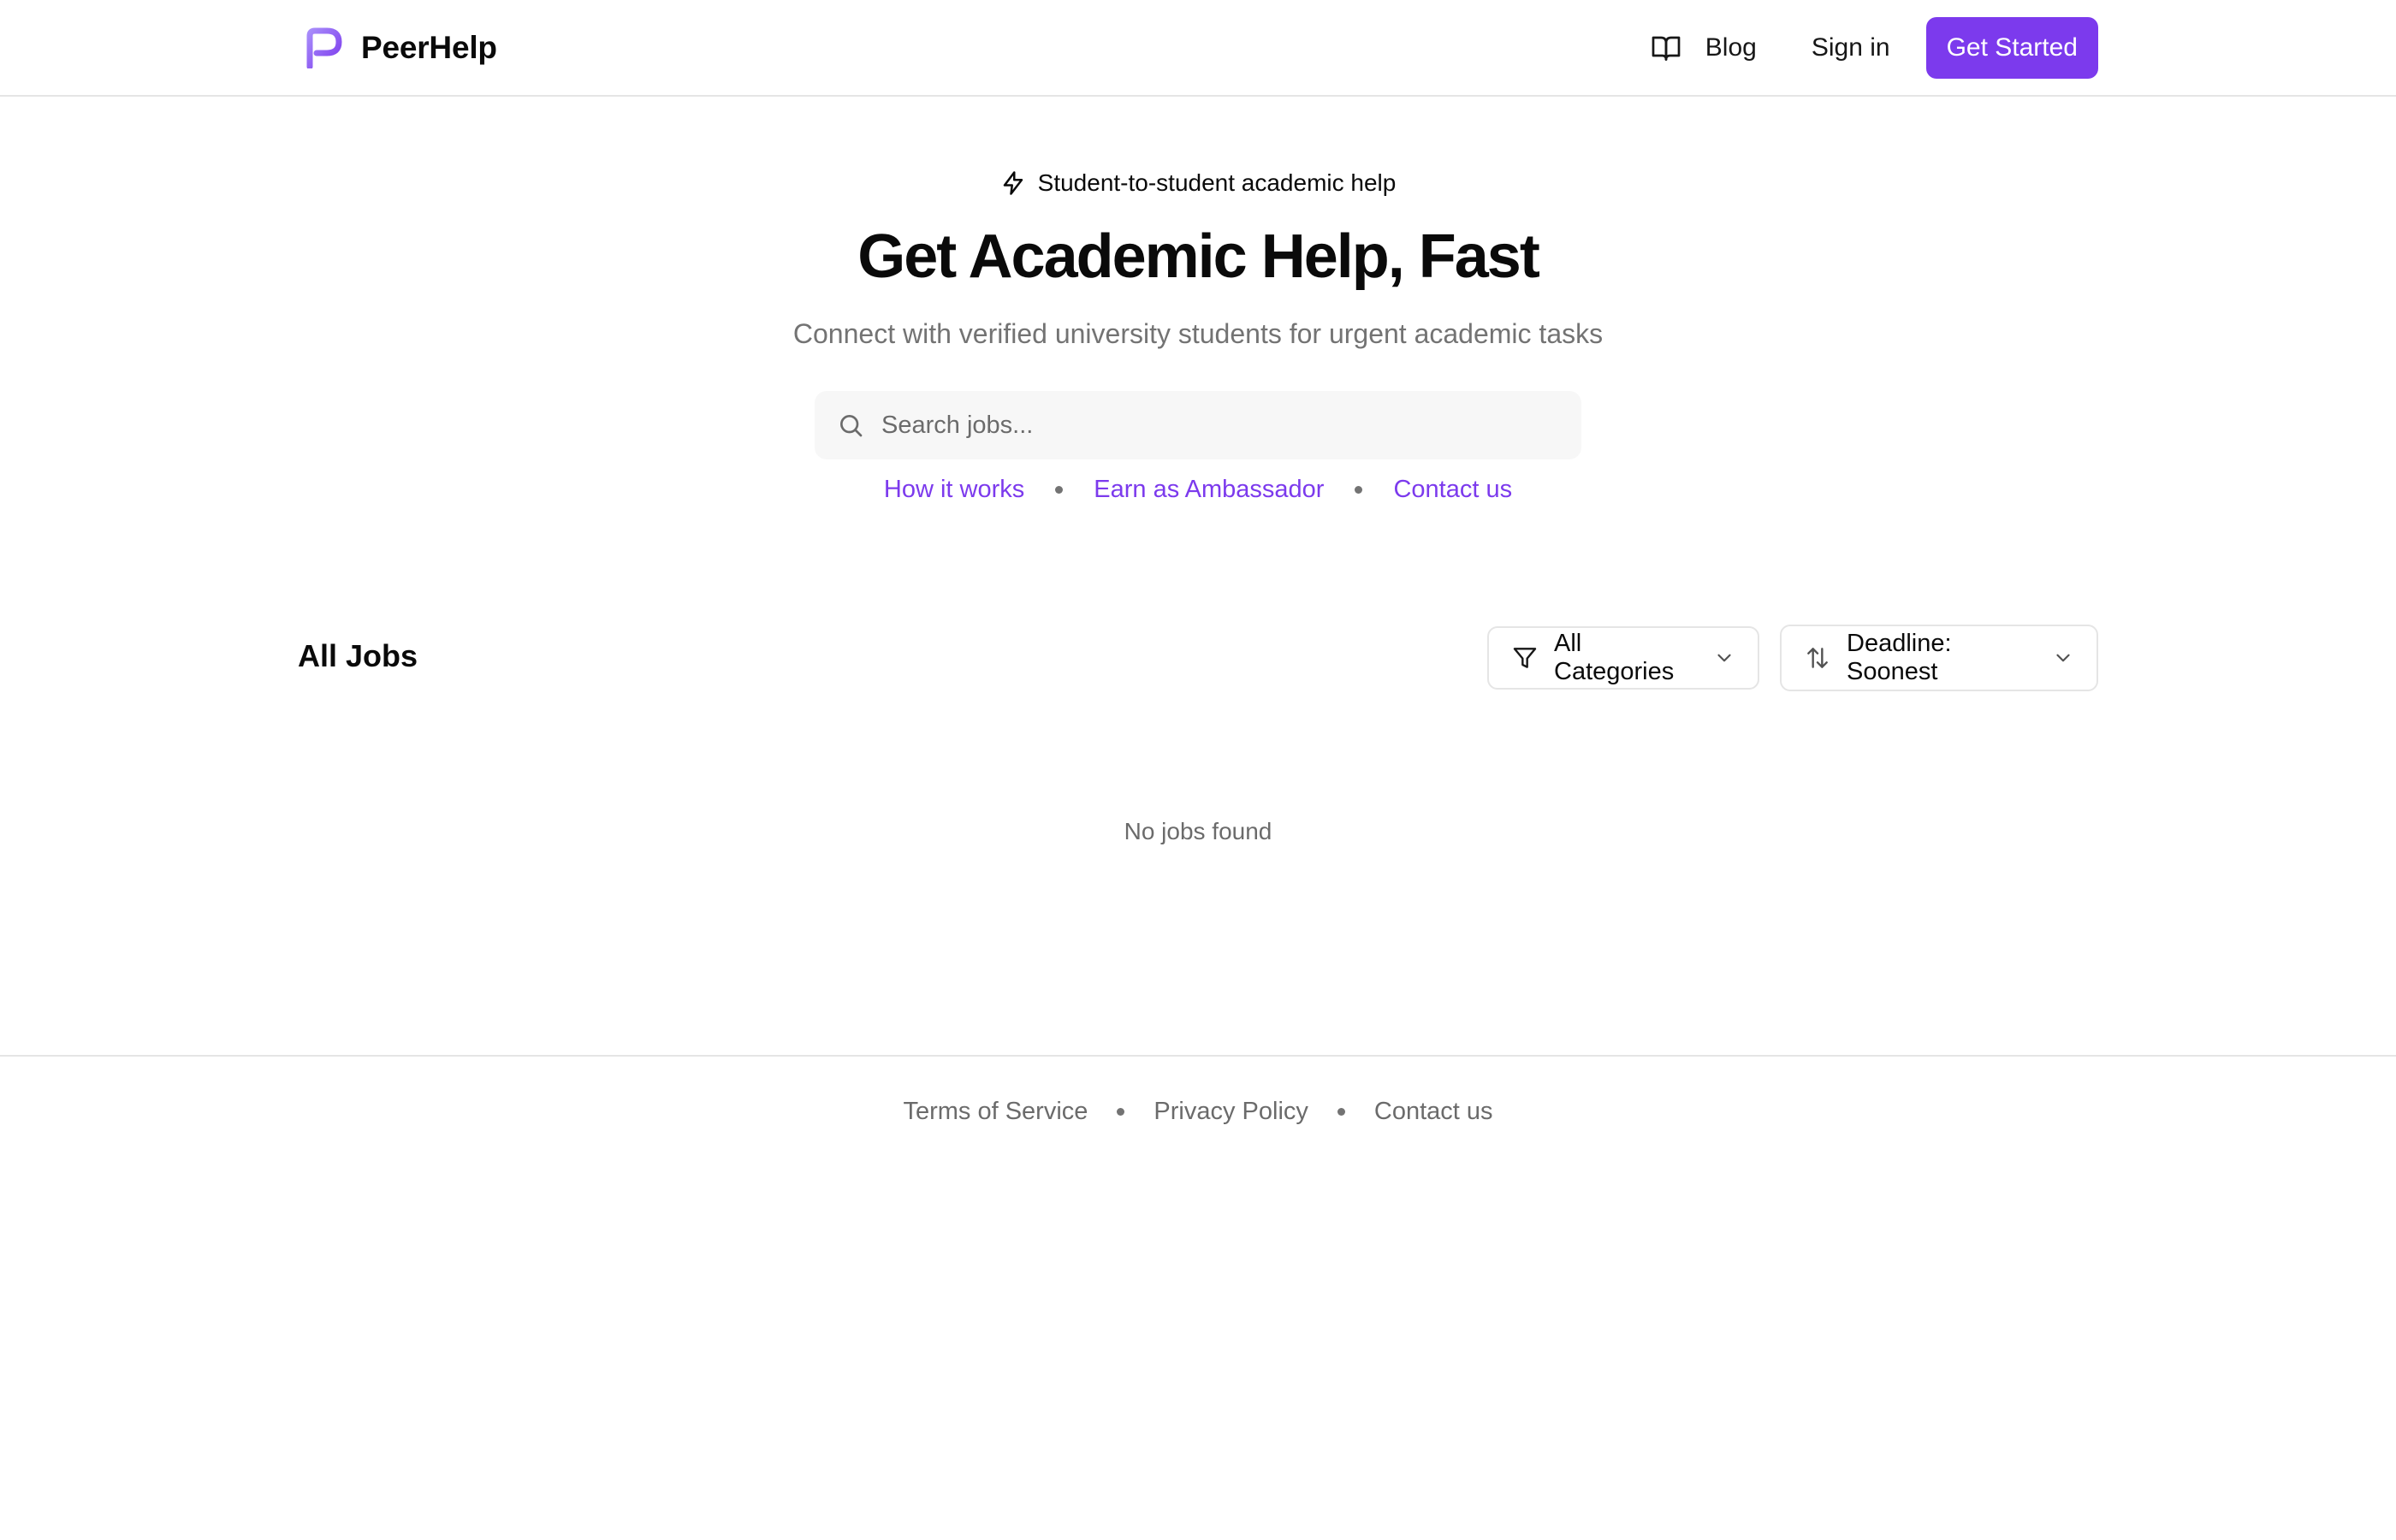 This screenshot has height=1540, width=2396. Describe the element at coordinates (1013, 183) in the screenshot. I see `lightning-icon` at that location.